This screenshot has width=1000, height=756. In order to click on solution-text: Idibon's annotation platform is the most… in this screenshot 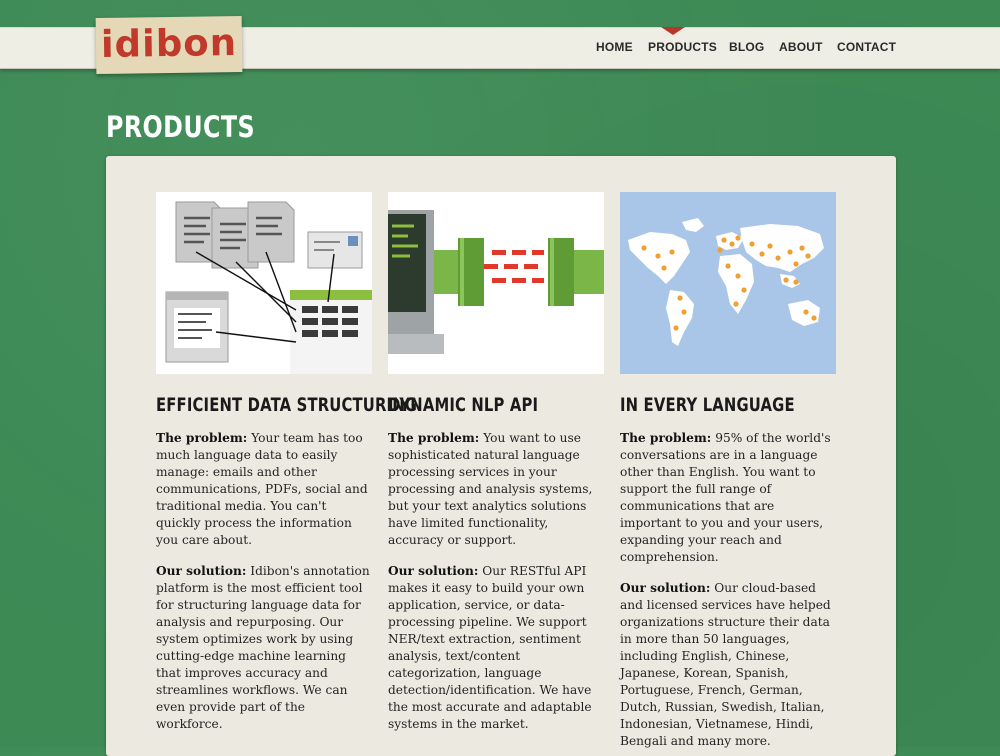, I will do `click(263, 647)`.